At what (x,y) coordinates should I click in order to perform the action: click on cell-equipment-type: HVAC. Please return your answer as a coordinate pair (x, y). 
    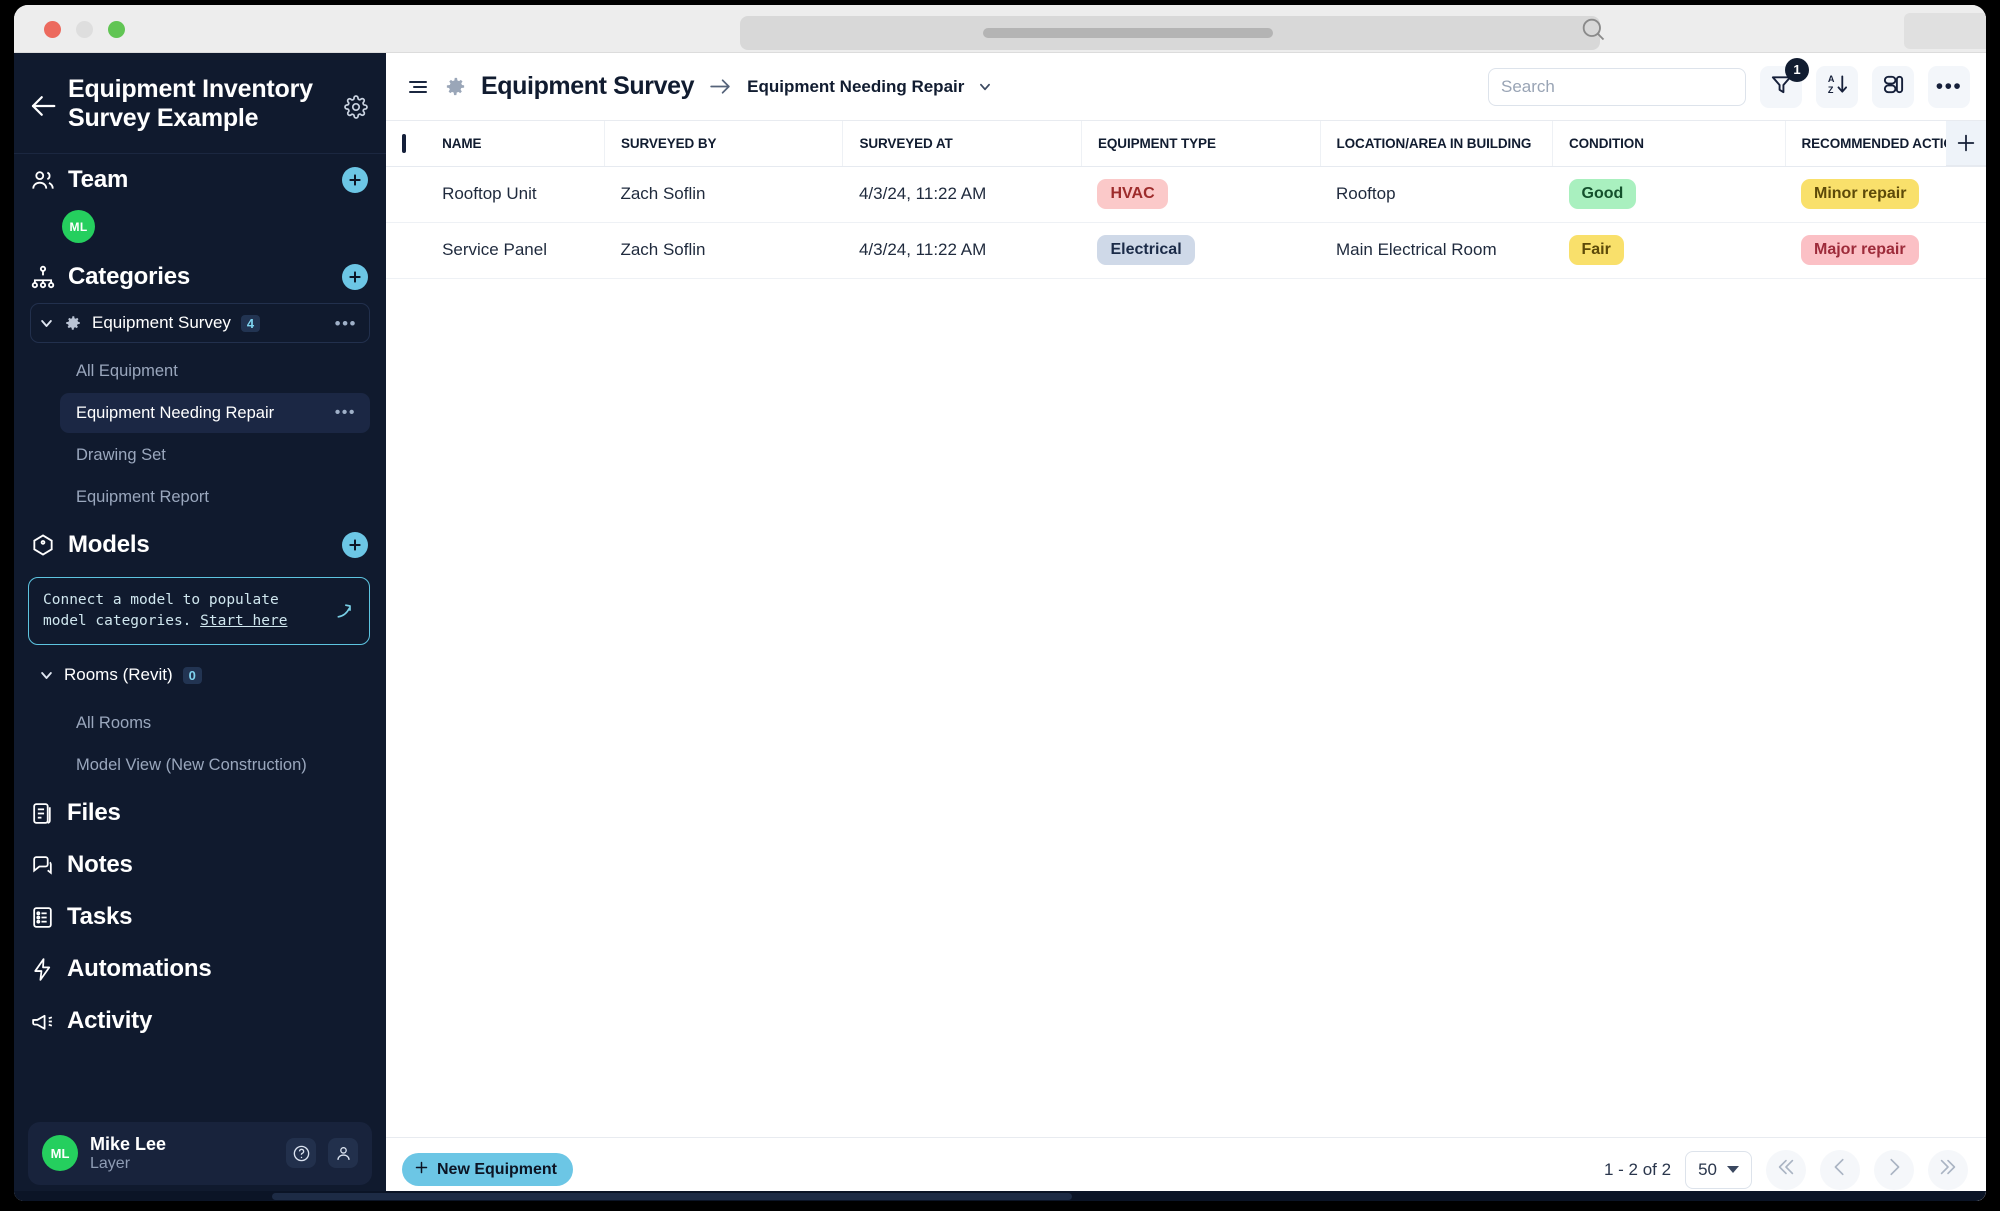
    Looking at the image, I should click on (1200, 194).